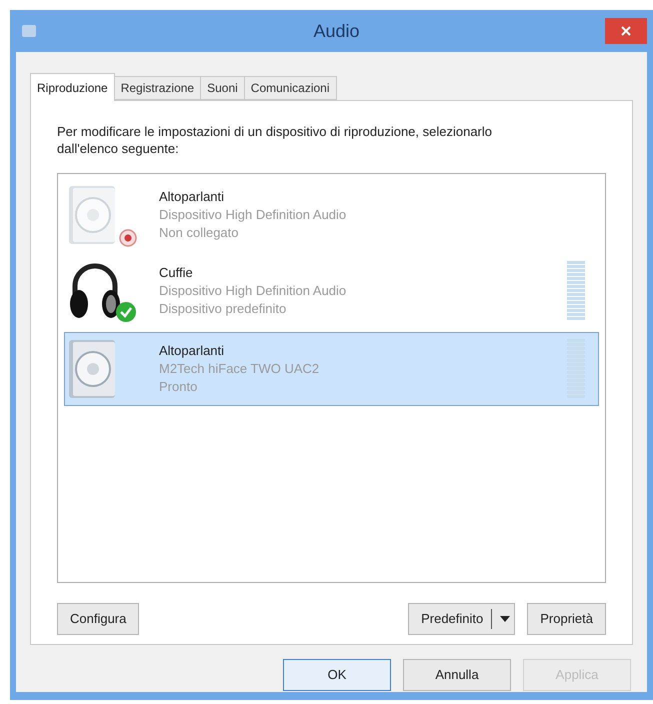  Describe the element at coordinates (337, 675) in the screenshot. I see `dialog-button: OK` at that location.